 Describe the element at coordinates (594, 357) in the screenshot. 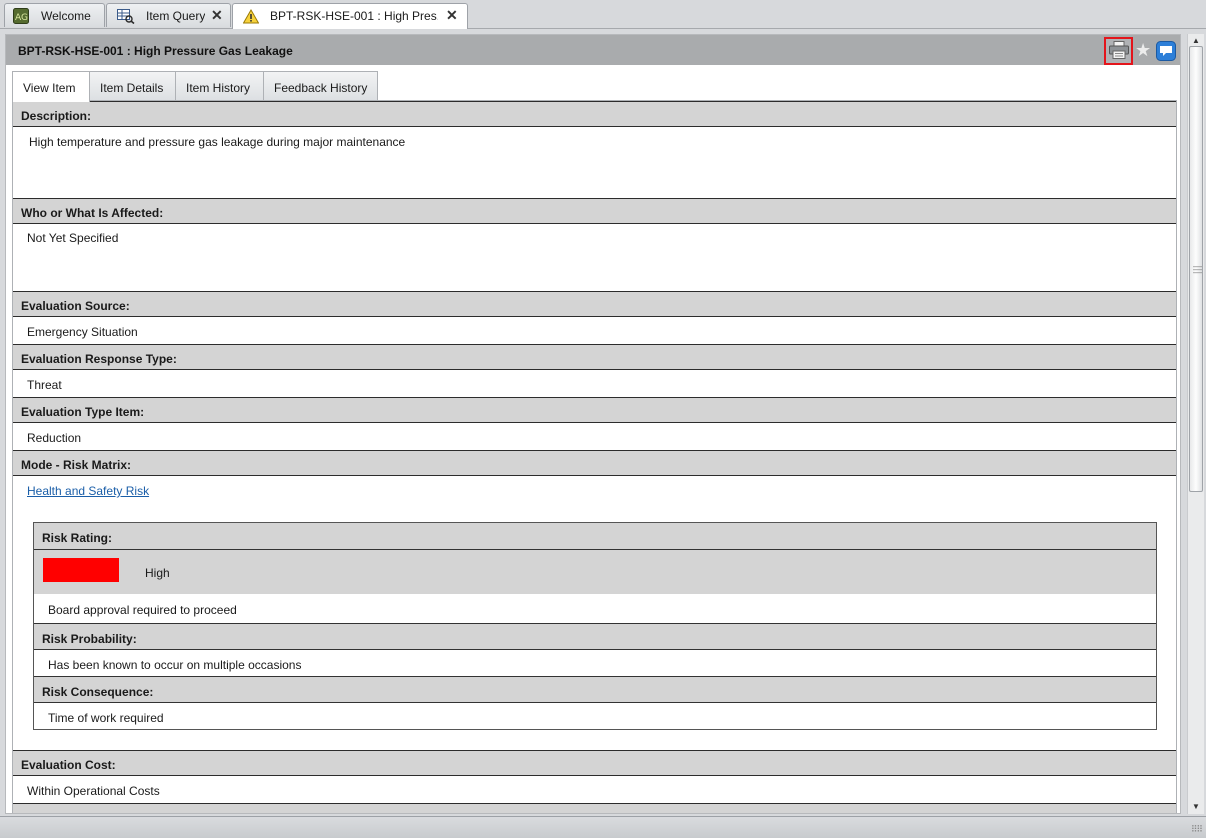

I see `response-type-header: Evaluation Response Type:` at that location.